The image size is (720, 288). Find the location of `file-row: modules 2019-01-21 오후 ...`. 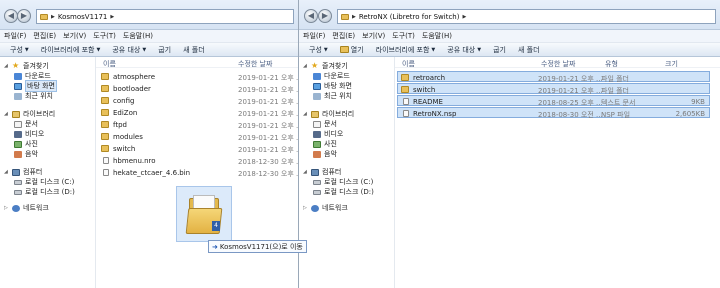

file-row: modules 2019-01-21 오후 ... is located at coordinates (198, 136).